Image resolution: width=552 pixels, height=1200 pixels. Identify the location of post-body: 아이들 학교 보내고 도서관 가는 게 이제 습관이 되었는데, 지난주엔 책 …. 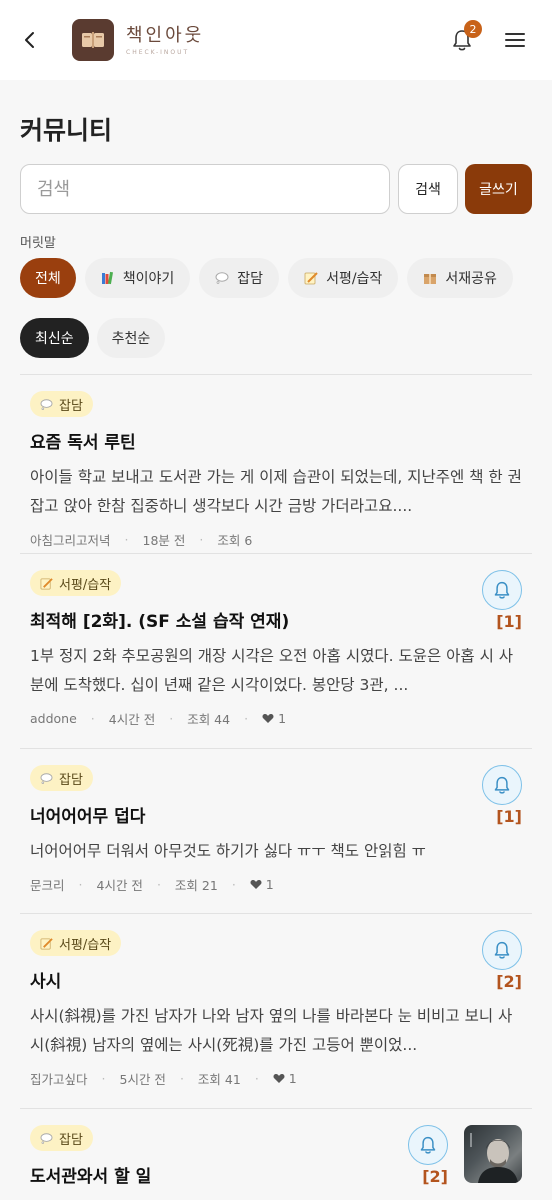
(276, 491).